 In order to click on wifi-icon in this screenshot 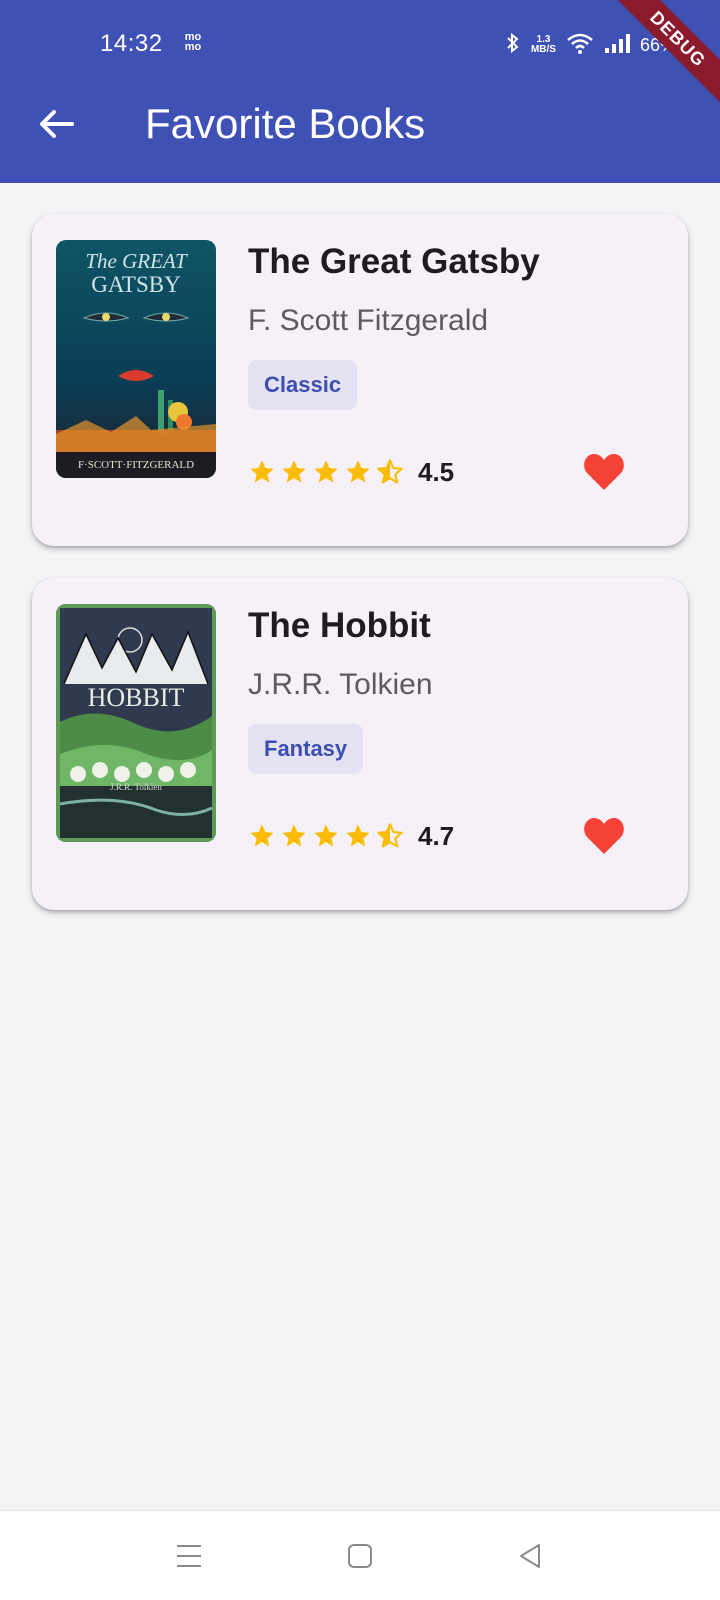, I will do `click(580, 45)`.